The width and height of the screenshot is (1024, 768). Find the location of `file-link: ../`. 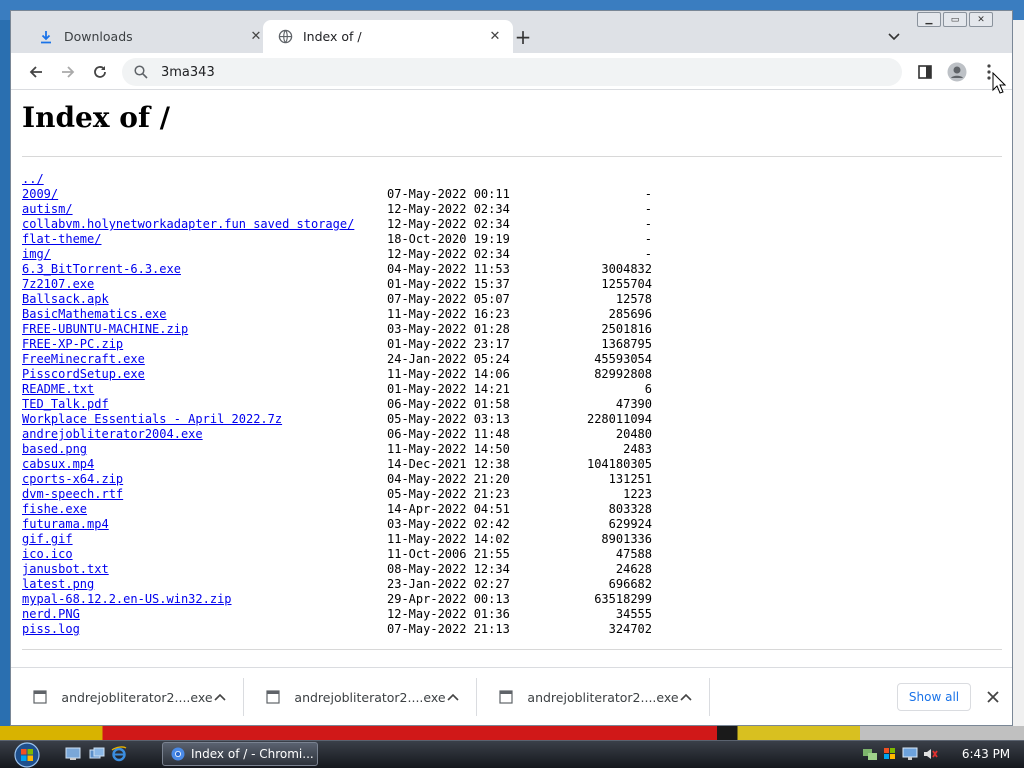

file-link: ../ is located at coordinates (33, 179).